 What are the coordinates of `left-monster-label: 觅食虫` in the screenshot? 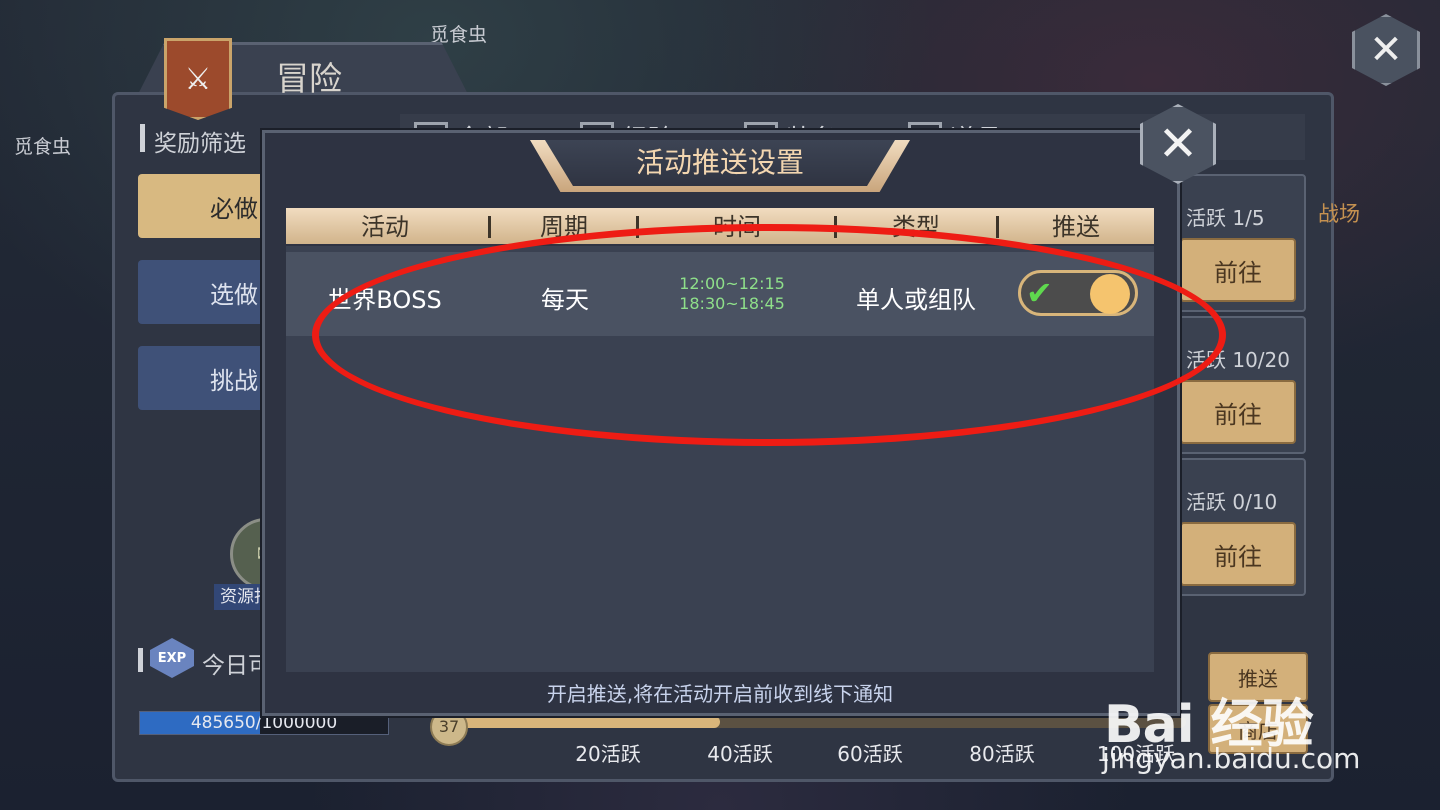 It's located at (43, 147).